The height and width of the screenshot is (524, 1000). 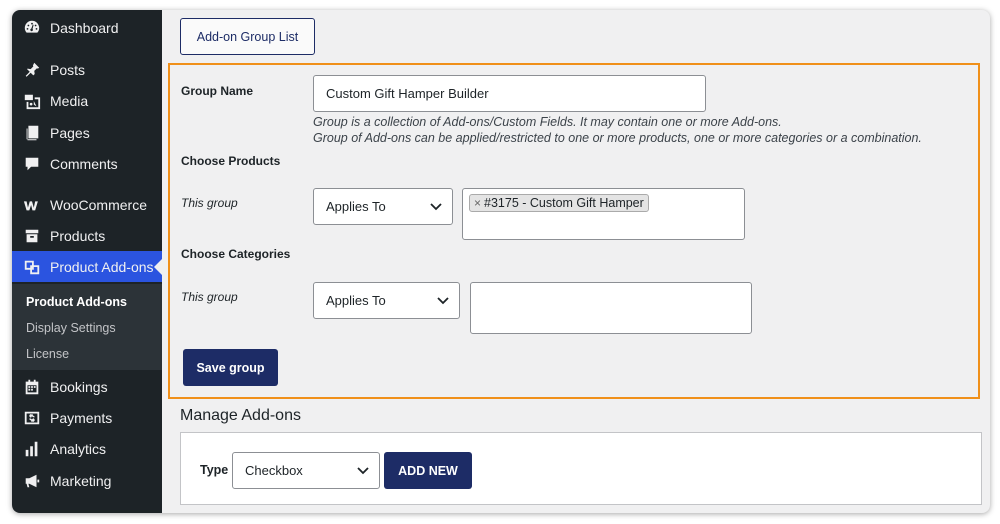 I want to click on categories-applies-to-value: Applies To, so click(x=356, y=300).